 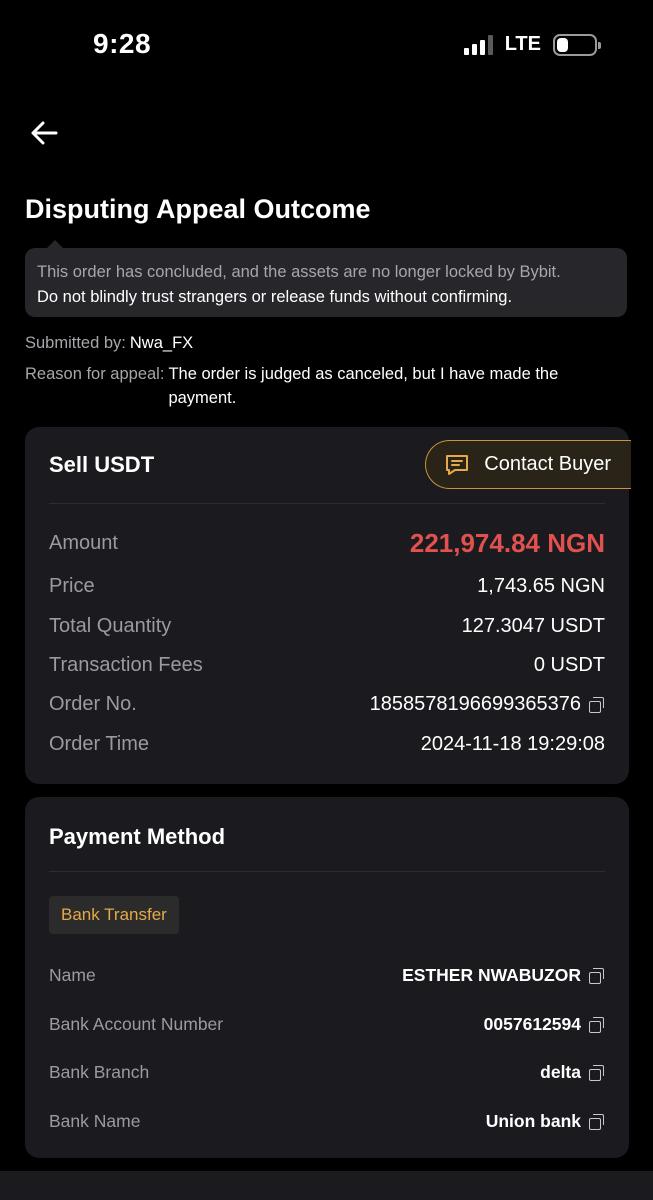 What do you see at coordinates (569, 665) in the screenshot?
I see `fees-value: 0 USDT` at bounding box center [569, 665].